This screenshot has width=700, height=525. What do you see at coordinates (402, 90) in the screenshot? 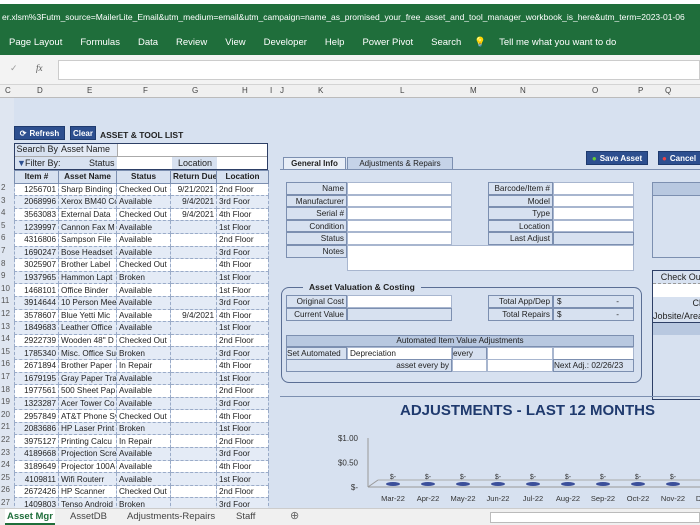
I see `column-header-L: L` at bounding box center [402, 90].